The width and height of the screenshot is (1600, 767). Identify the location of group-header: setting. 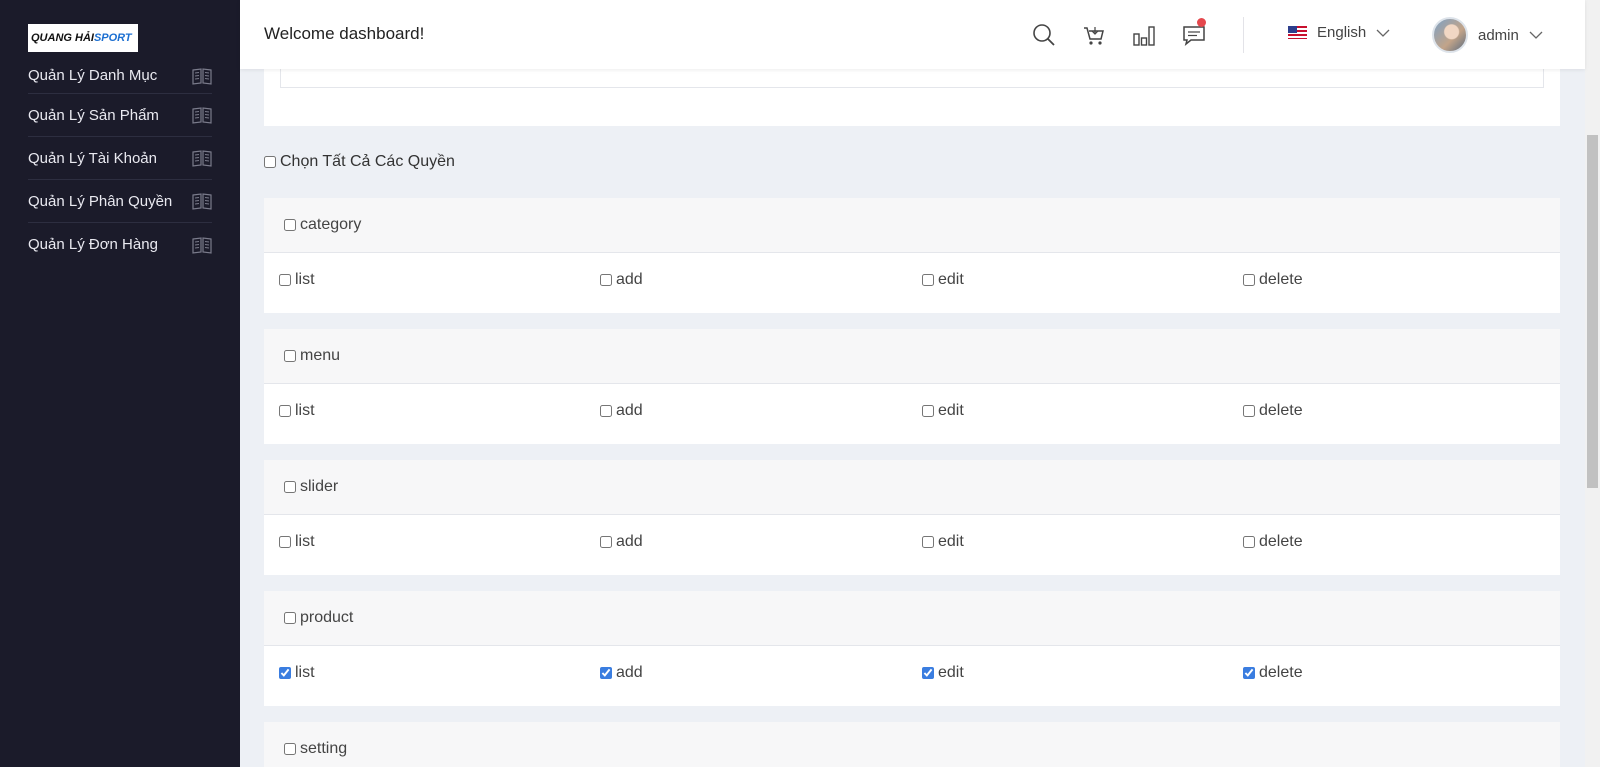
(912, 744).